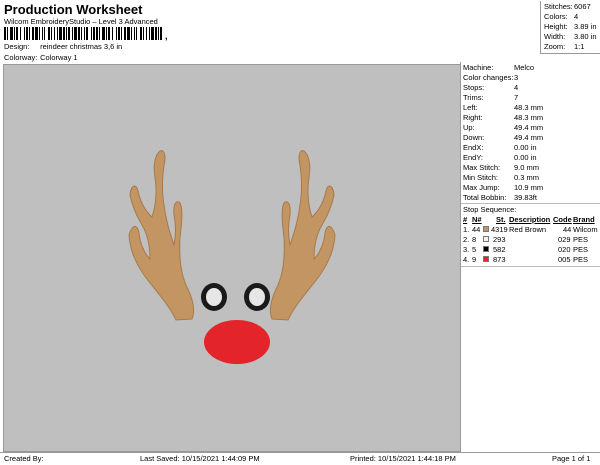 This screenshot has width=600, height=465. I want to click on info-row: Min Stitch: 0.3 mm, so click(501, 177).